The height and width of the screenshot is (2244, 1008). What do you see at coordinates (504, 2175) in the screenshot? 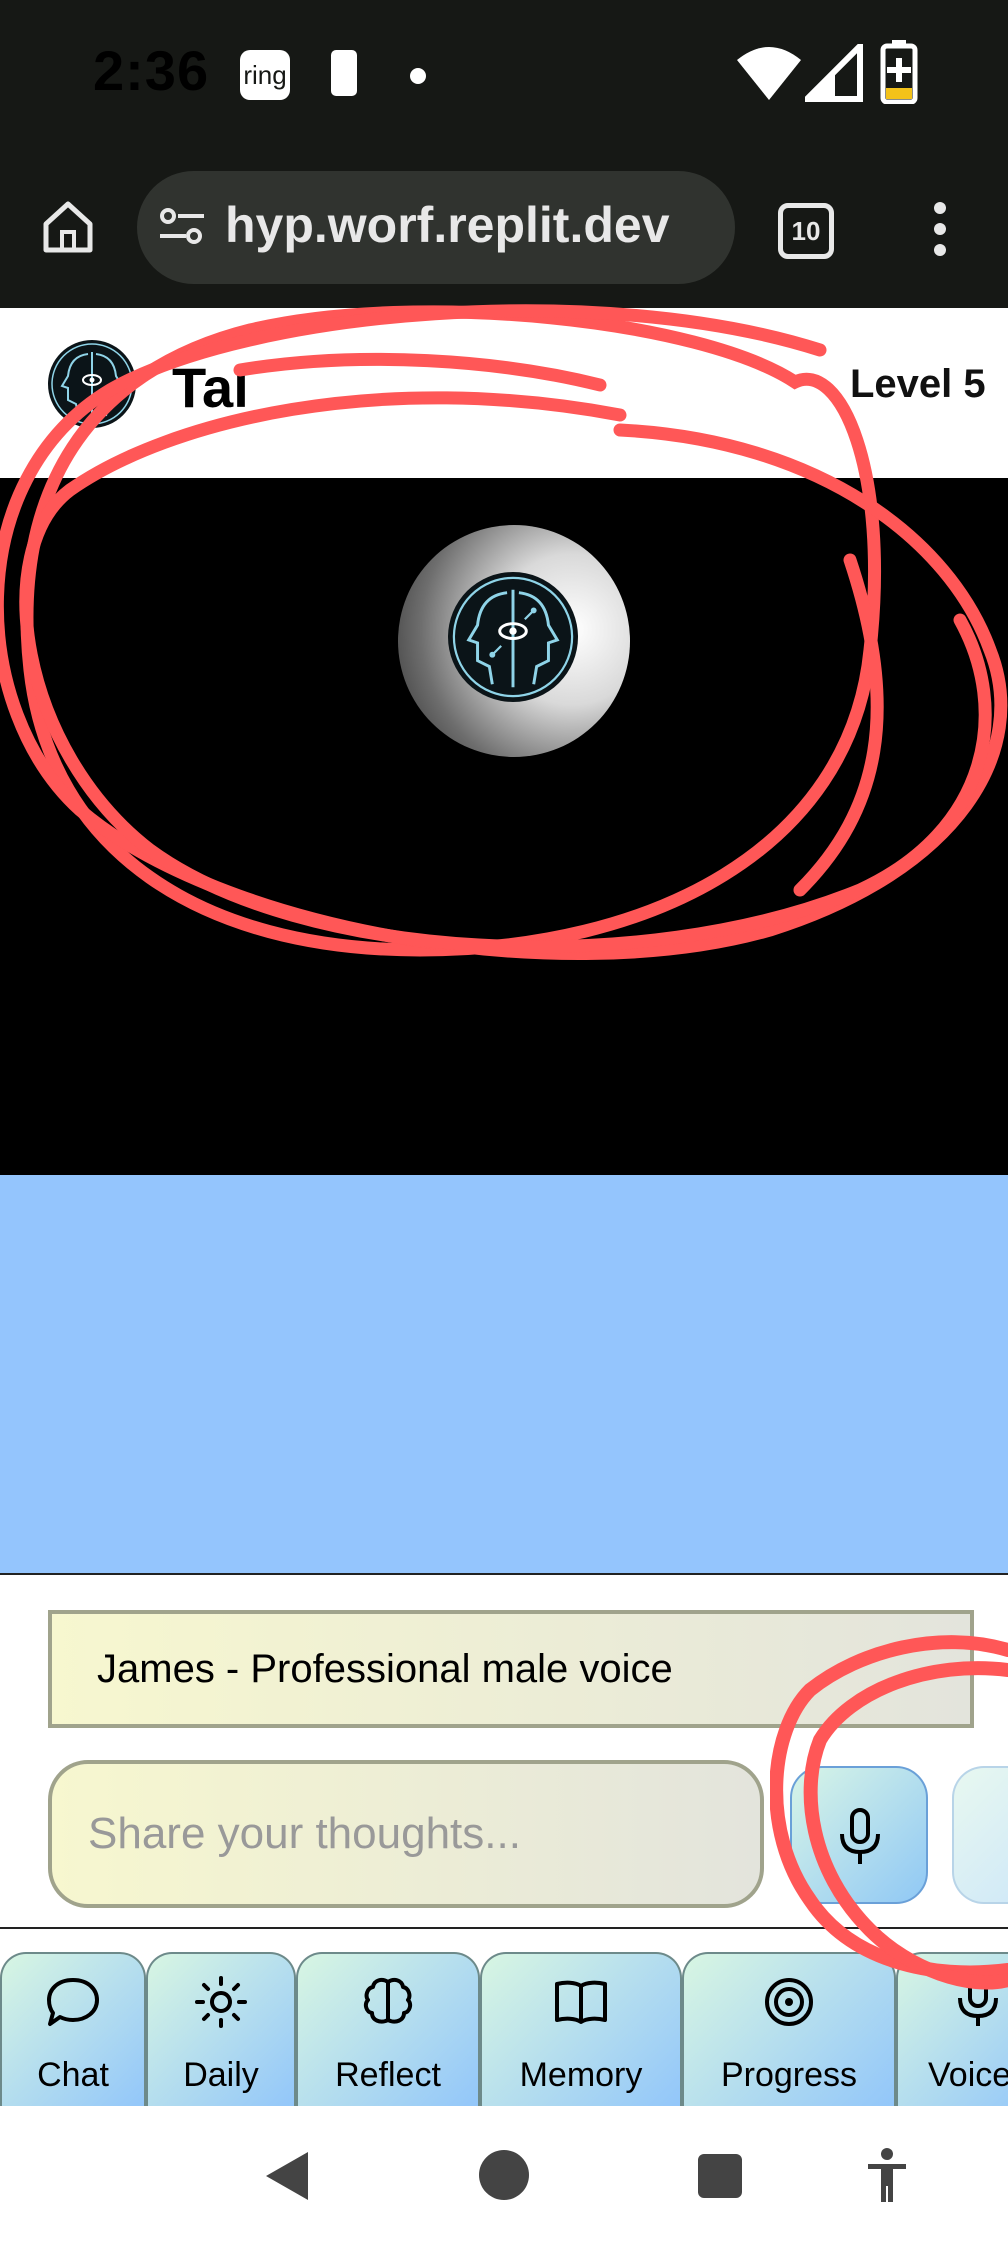
I see `home-circle-icon` at bounding box center [504, 2175].